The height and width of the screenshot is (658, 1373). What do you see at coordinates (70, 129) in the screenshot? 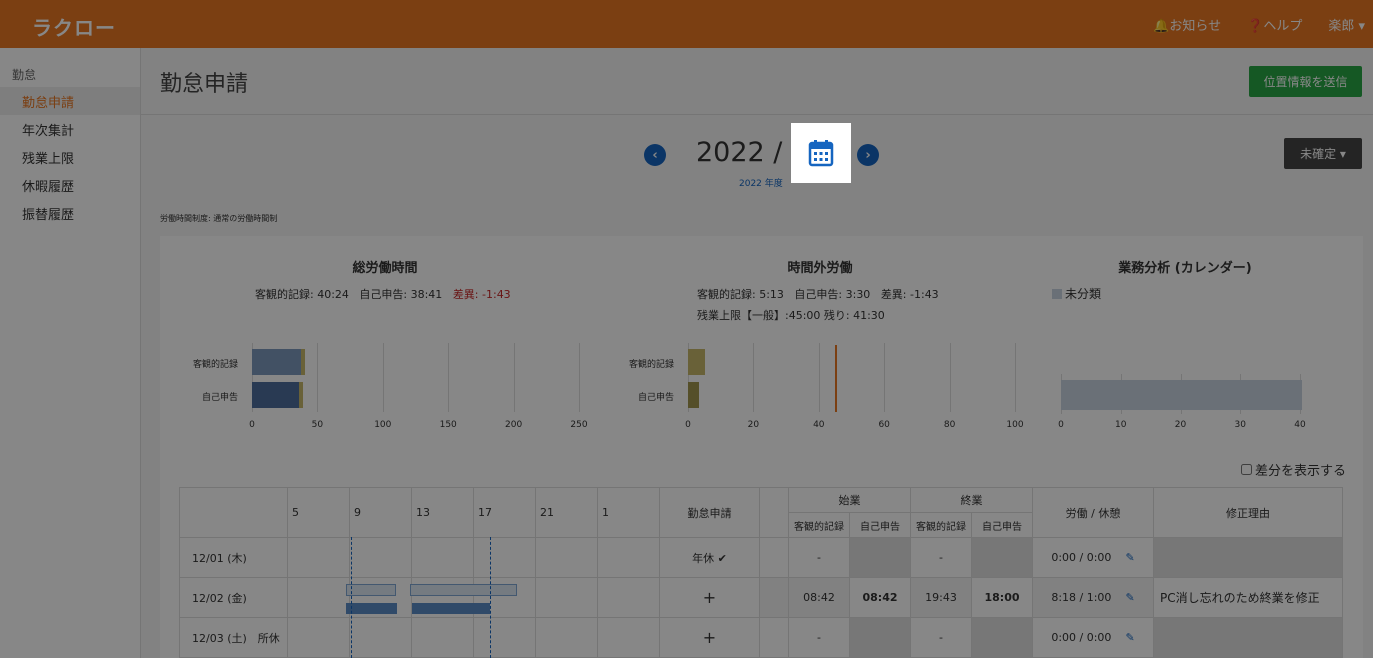
I see `sidebar-item-annual: 年次集計` at bounding box center [70, 129].